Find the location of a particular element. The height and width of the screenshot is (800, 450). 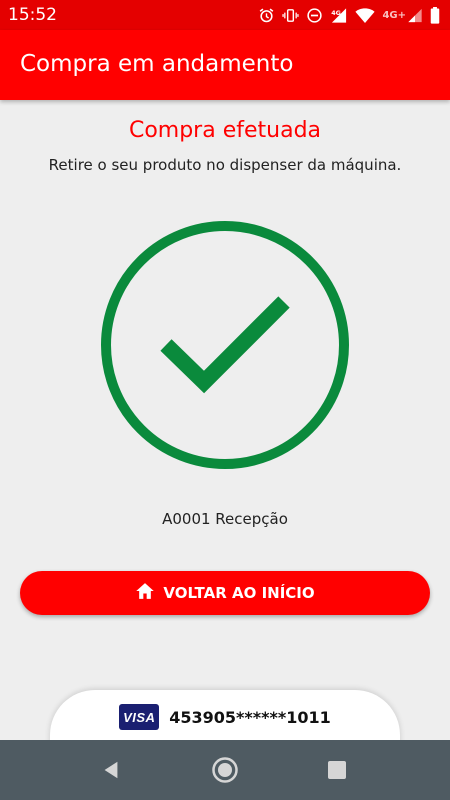

back-icon is located at coordinates (111, 770).